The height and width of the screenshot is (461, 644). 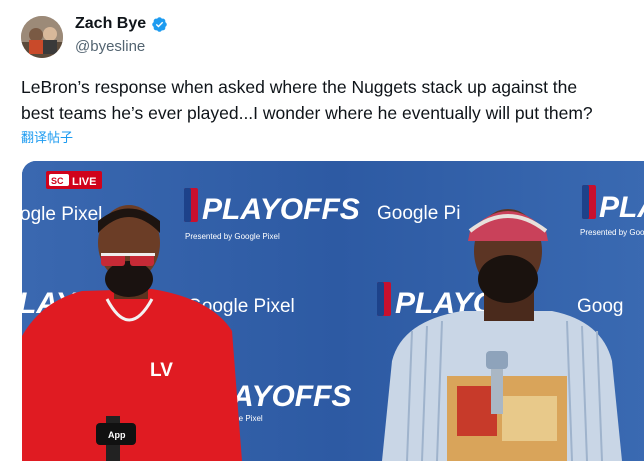 What do you see at coordinates (57, 181) in the screenshot?
I see `network-logo-text: SC` at bounding box center [57, 181].